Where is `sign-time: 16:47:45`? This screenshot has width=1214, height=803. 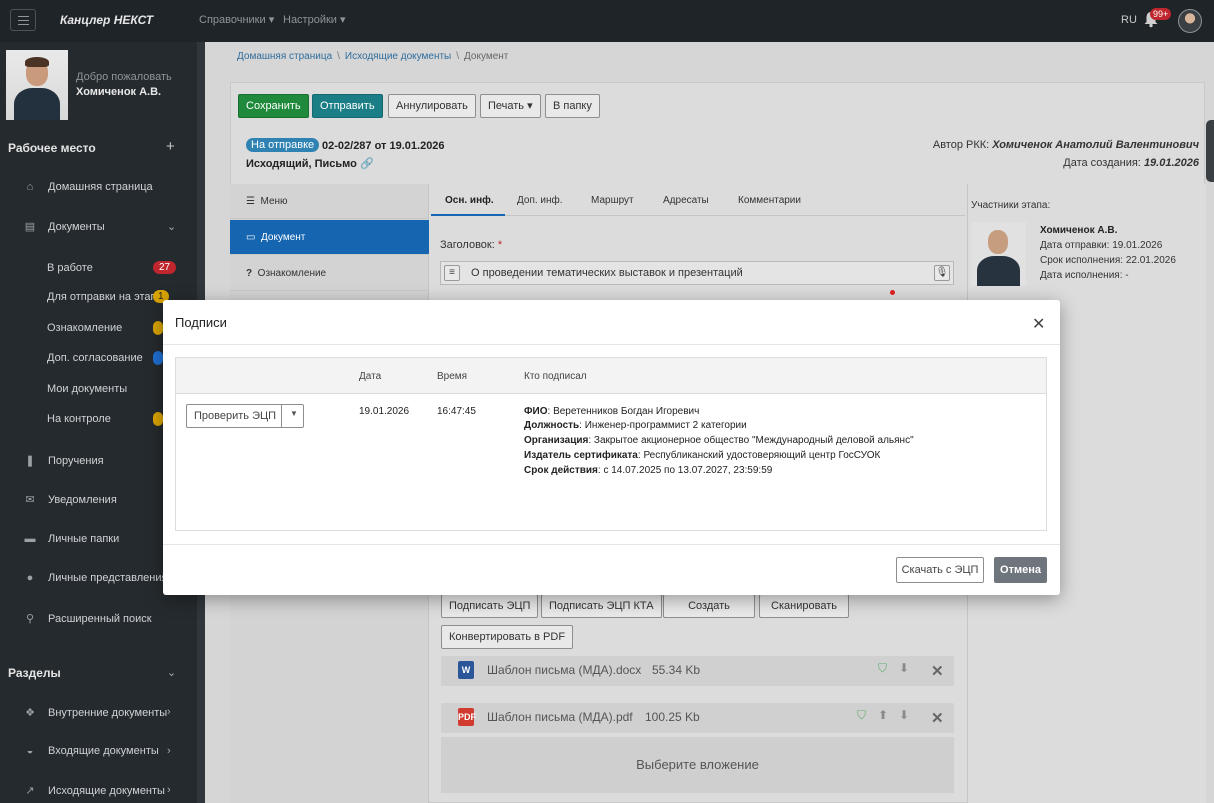
sign-time: 16:47:45 is located at coordinates (456, 411).